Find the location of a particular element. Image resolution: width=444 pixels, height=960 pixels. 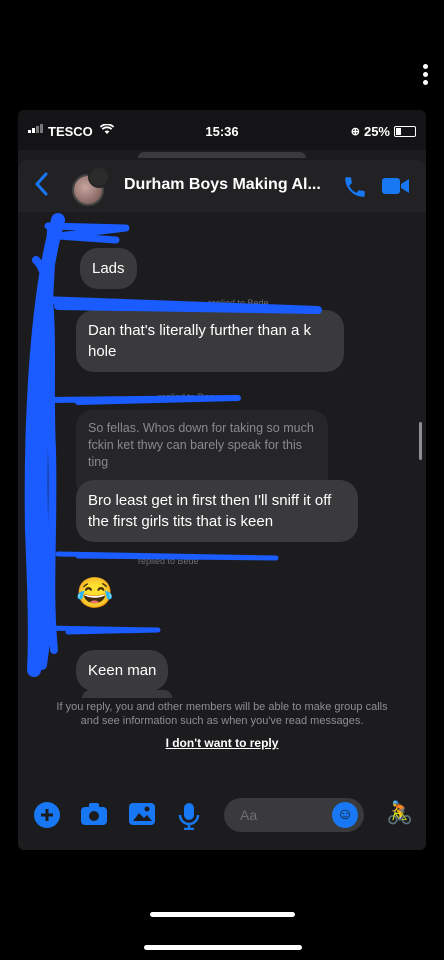

rotation-lock-icon: ⊕ is located at coordinates (355, 132).